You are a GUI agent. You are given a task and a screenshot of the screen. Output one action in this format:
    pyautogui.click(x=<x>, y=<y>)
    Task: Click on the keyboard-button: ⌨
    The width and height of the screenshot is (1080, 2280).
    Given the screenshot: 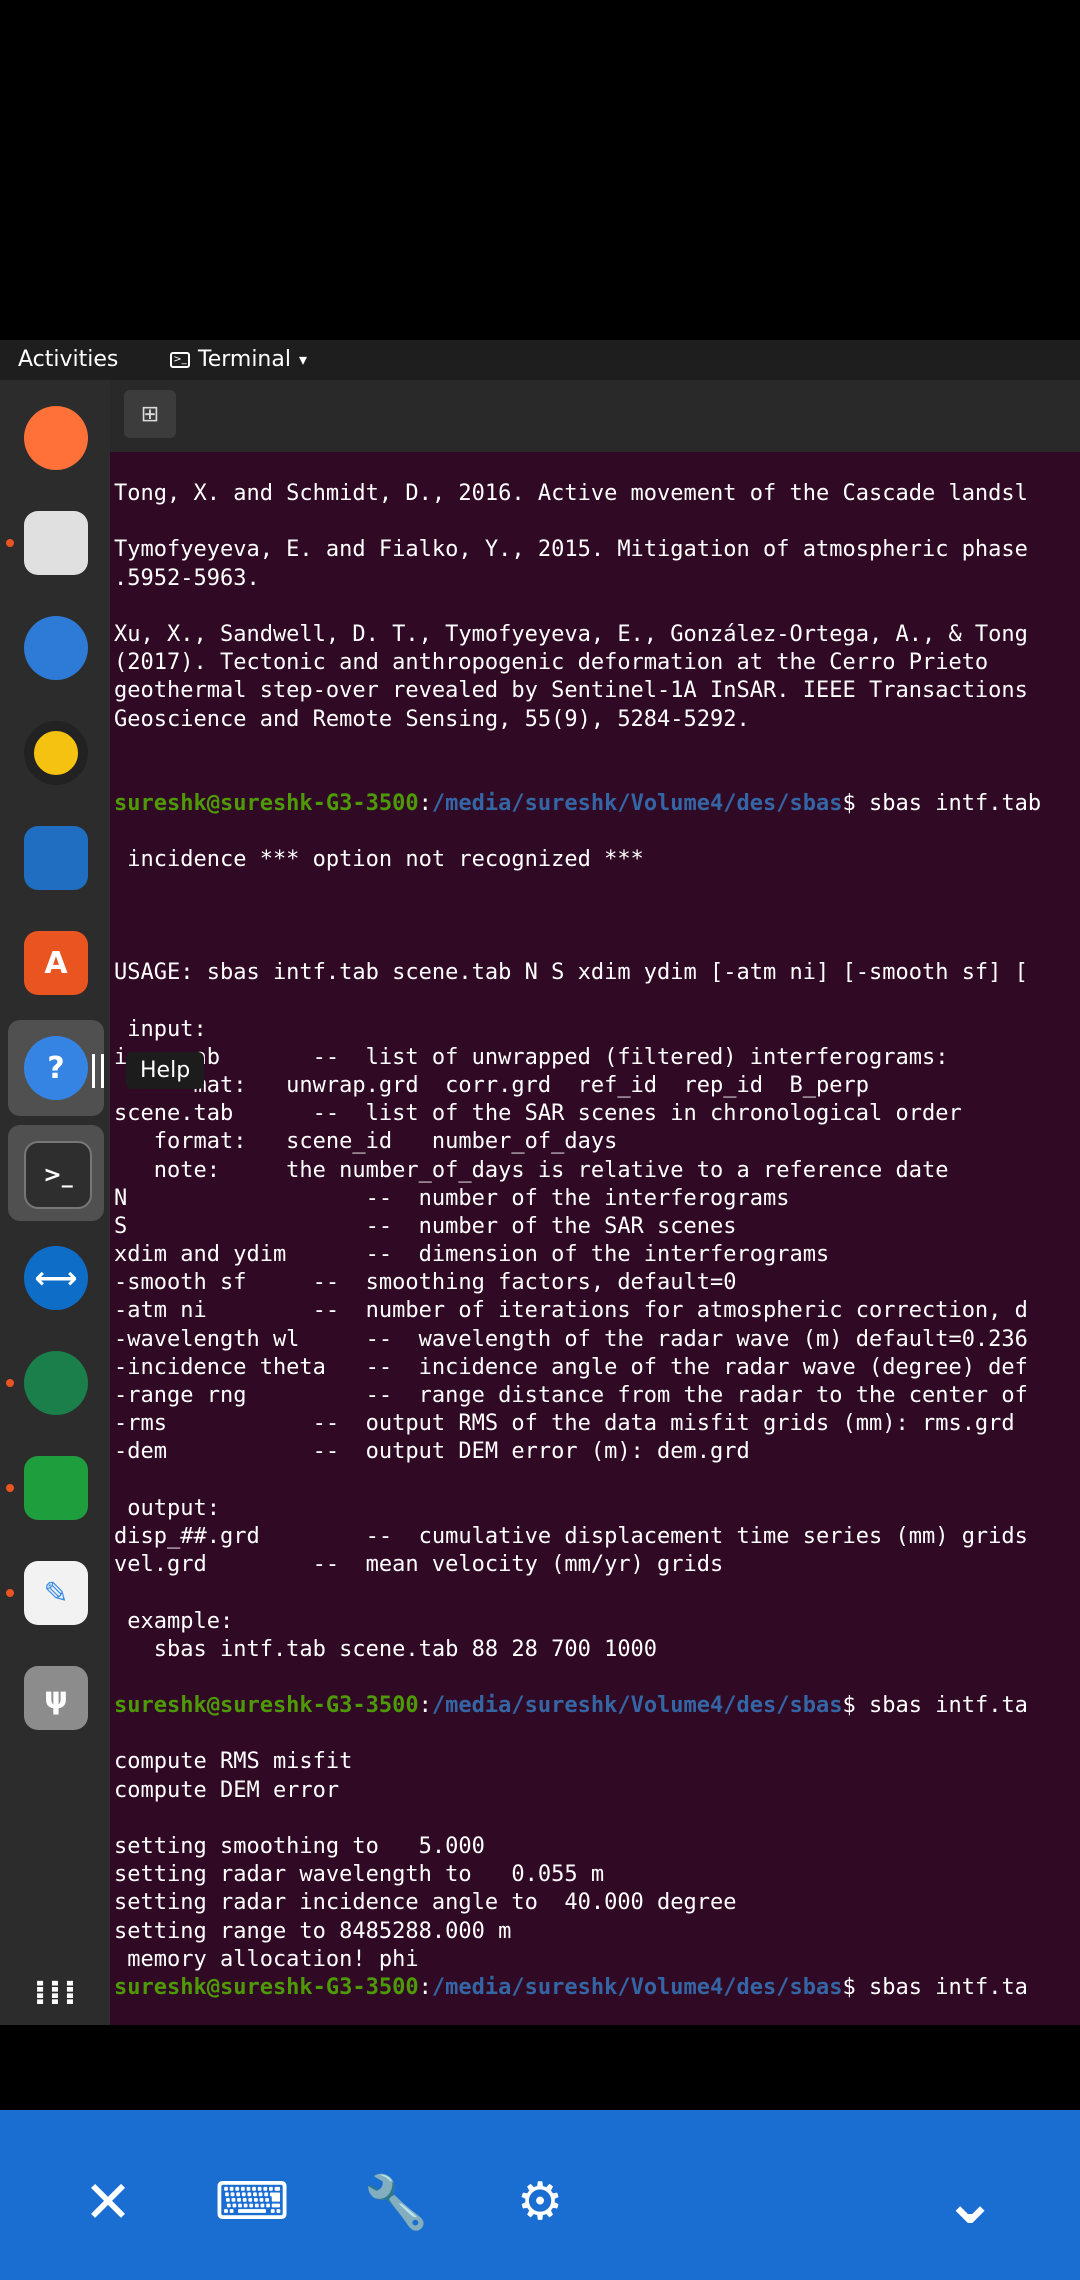 What is the action you would take?
    pyautogui.click(x=252, y=2202)
    